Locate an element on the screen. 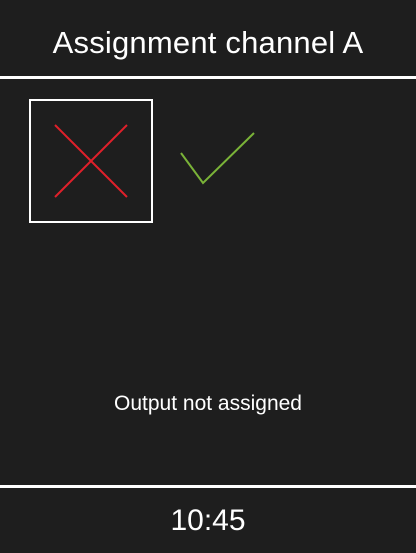 Image resolution: width=416 pixels, height=553 pixels. footer-divider is located at coordinates (208, 486).